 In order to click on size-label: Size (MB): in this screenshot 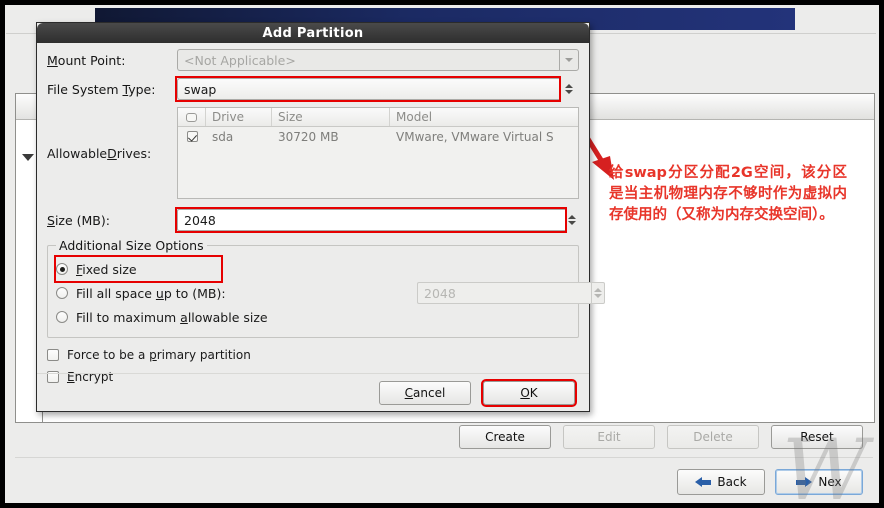, I will do `click(78, 220)`.